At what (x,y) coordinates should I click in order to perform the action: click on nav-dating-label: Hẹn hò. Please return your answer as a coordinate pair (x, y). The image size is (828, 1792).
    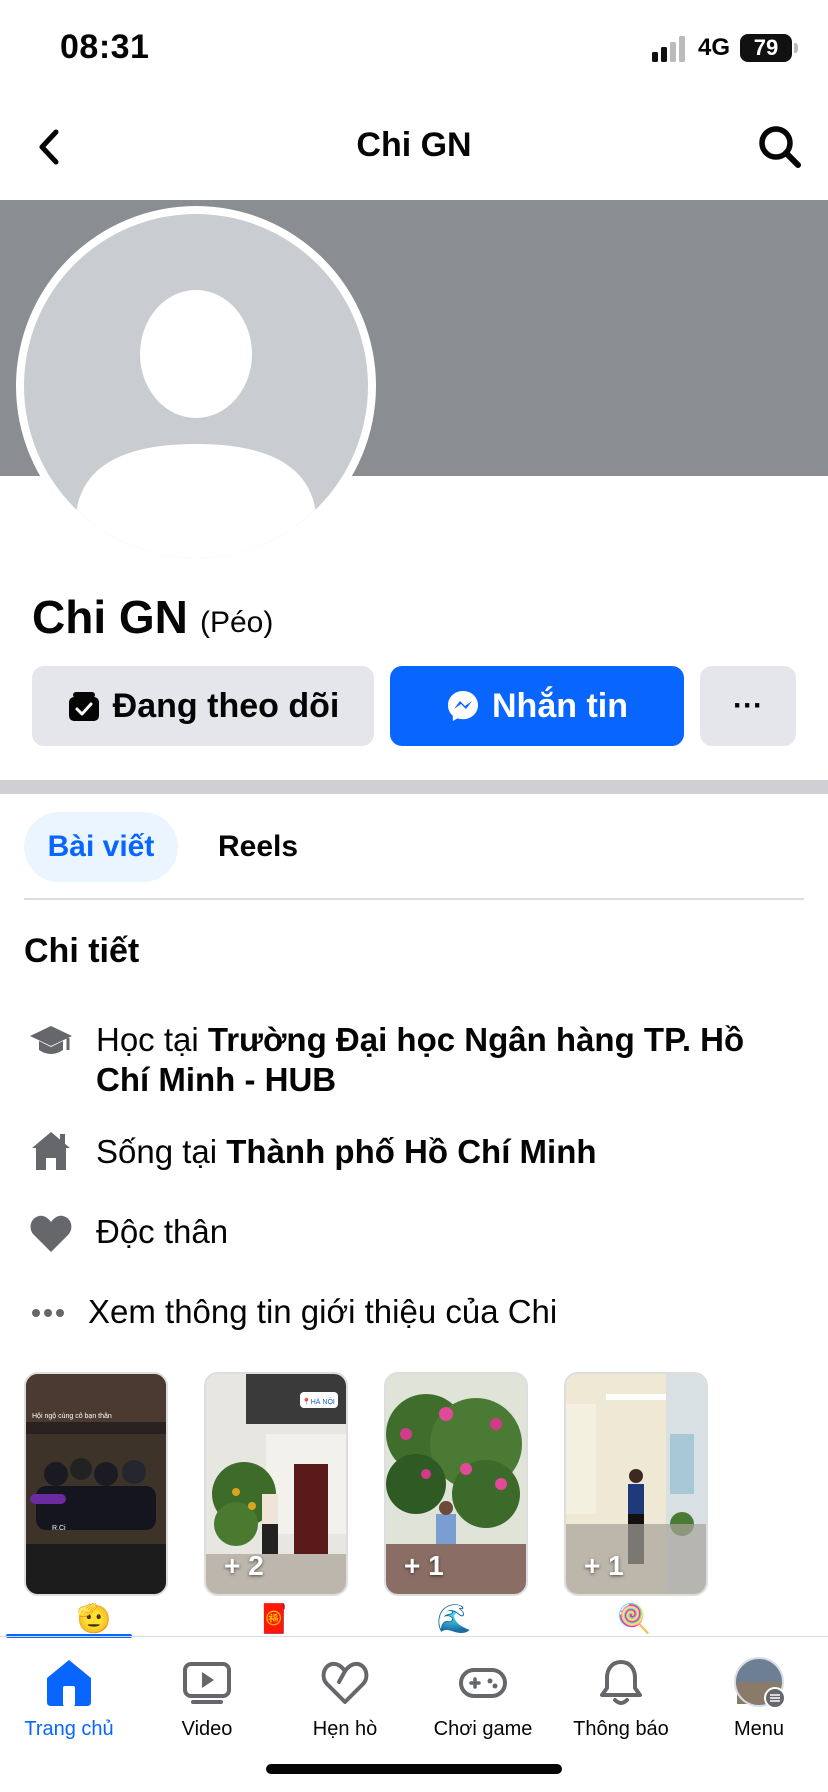
    Looking at the image, I should click on (345, 1729).